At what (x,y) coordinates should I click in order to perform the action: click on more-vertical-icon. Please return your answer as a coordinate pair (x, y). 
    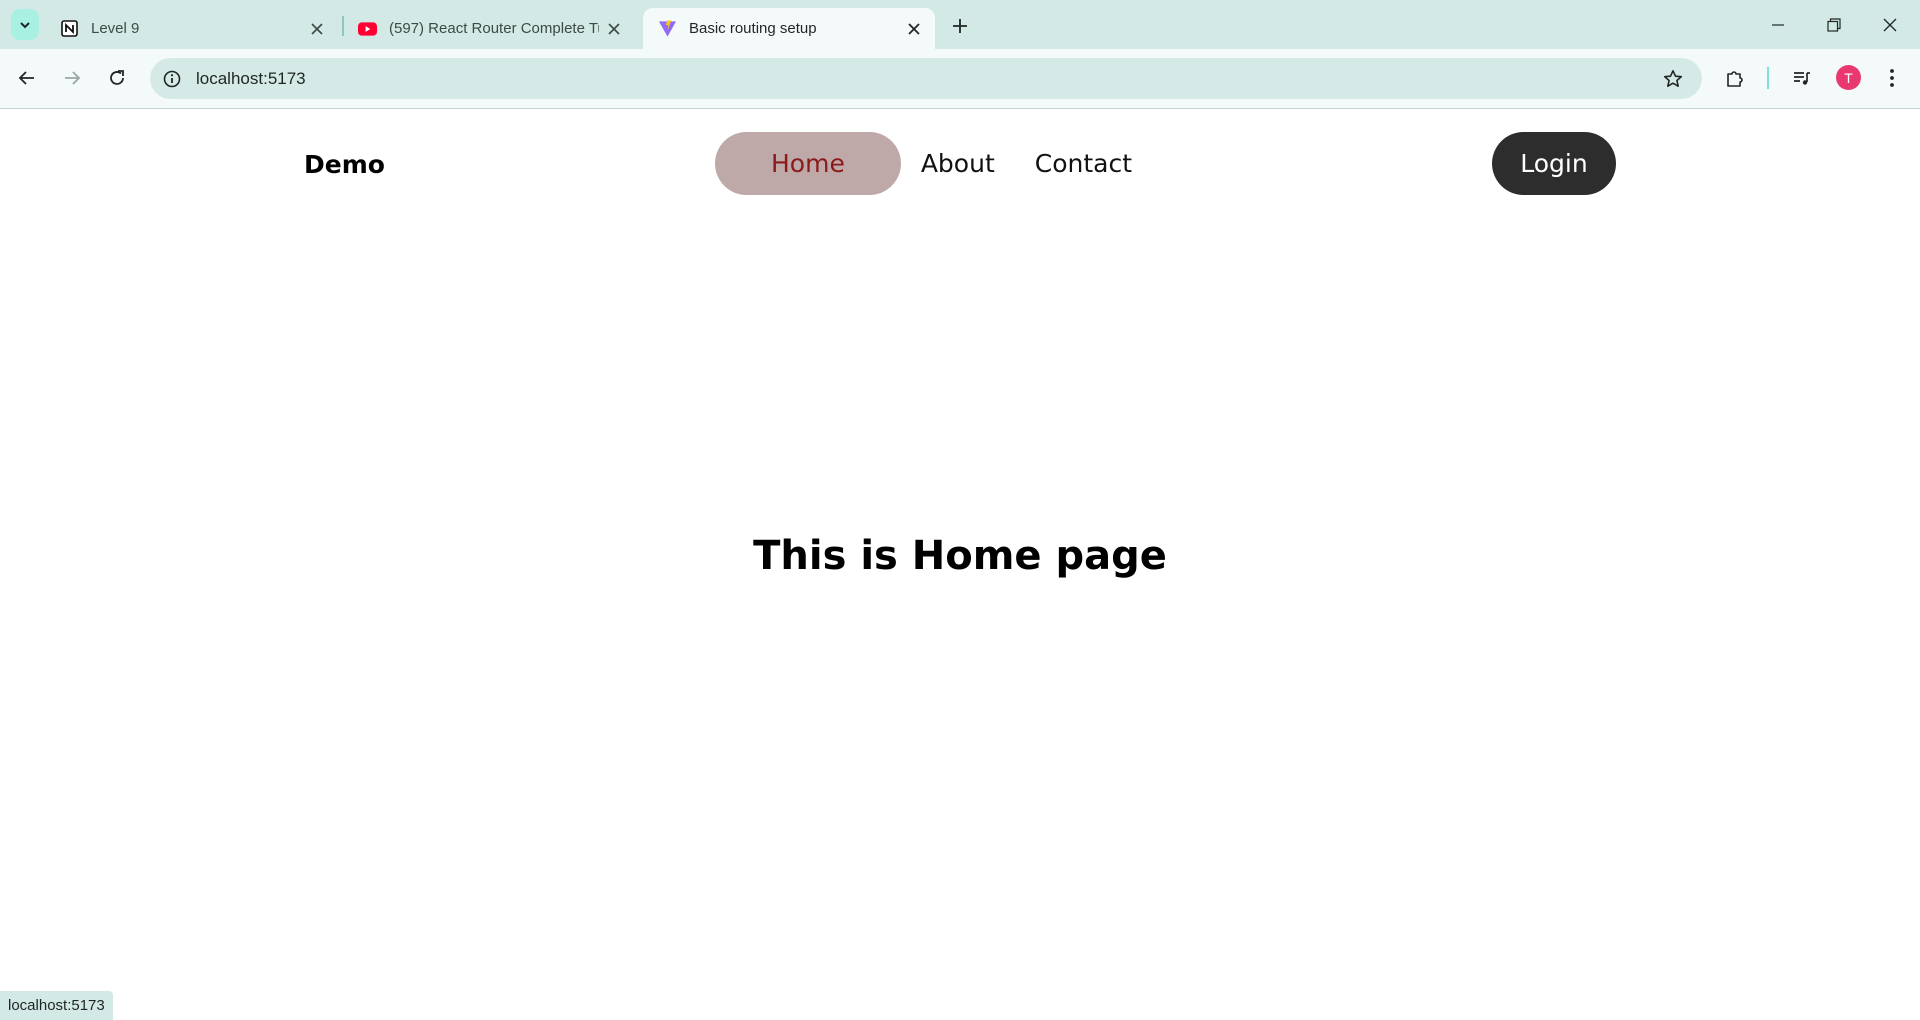
    Looking at the image, I should click on (1892, 78).